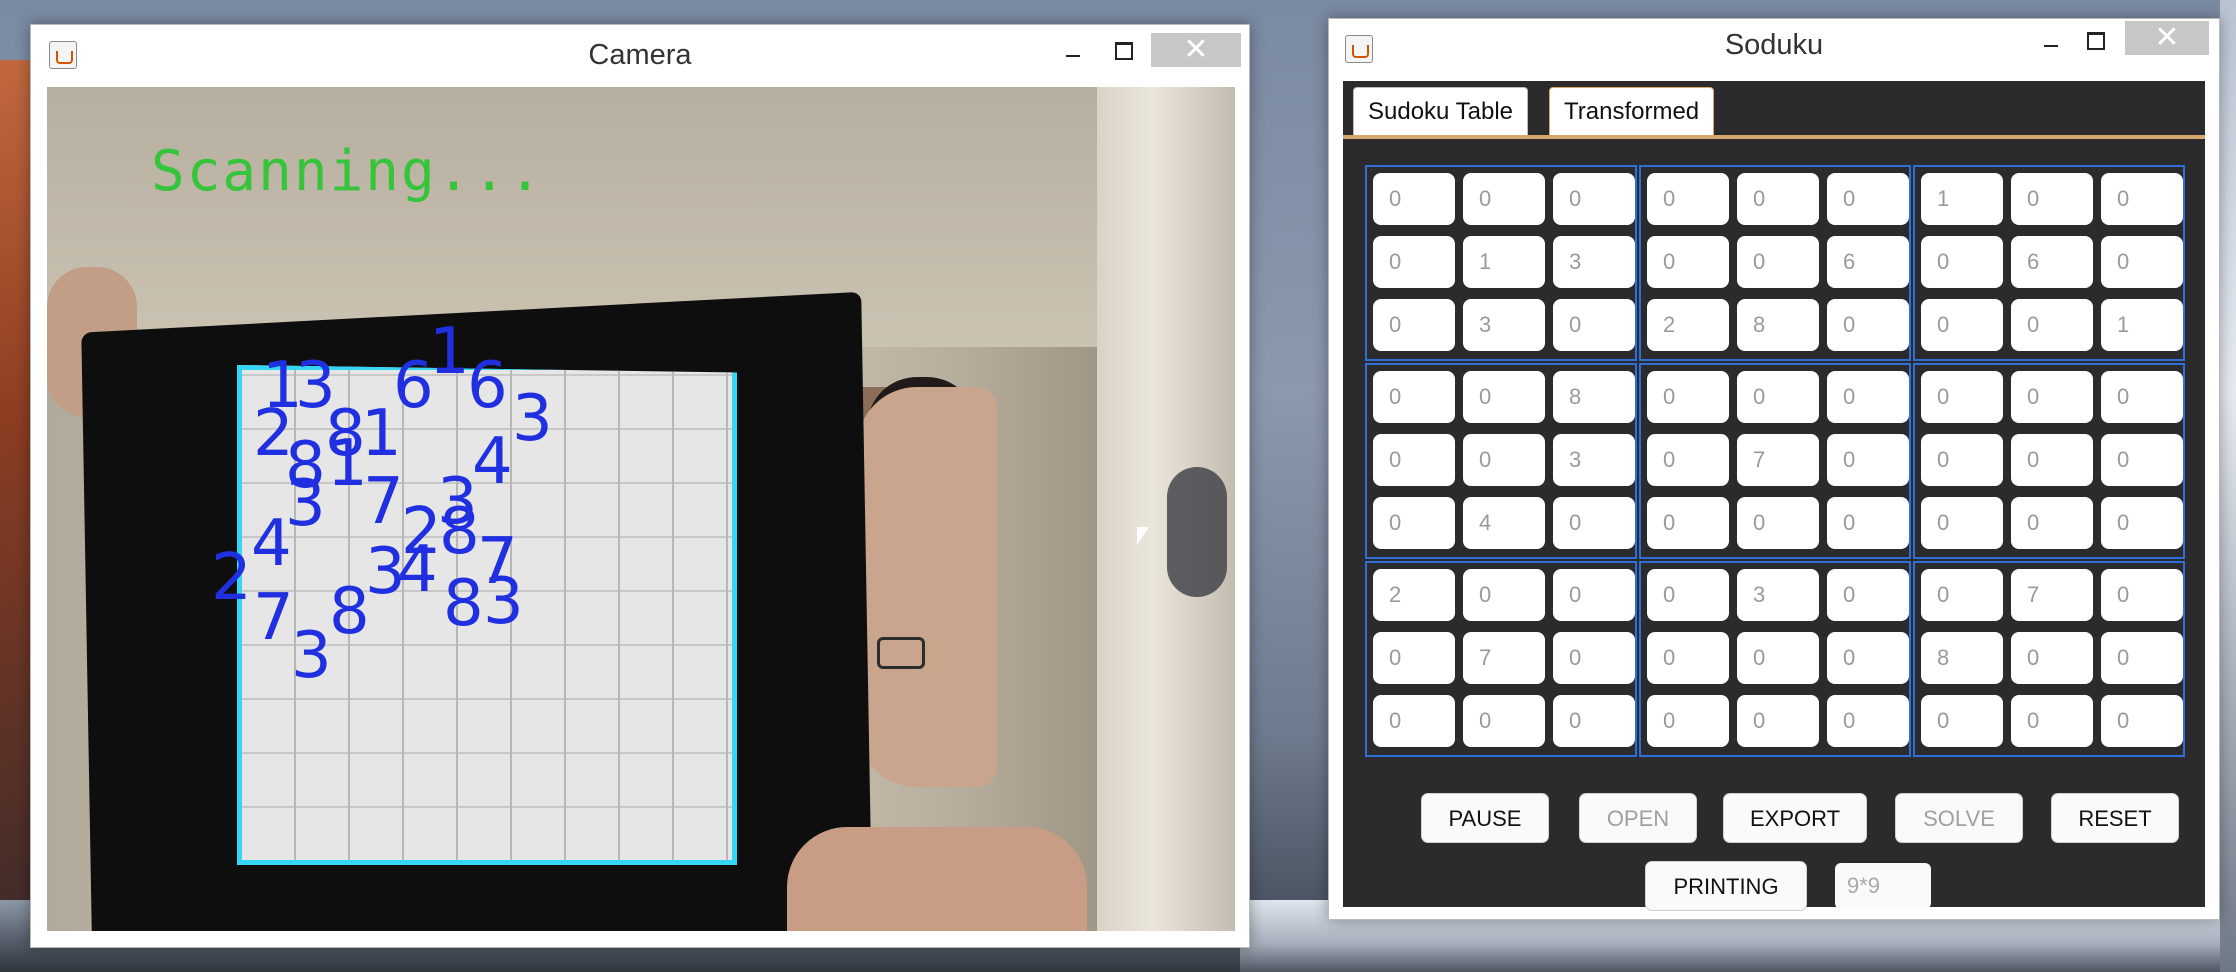 This screenshot has height=972, width=2236. Describe the element at coordinates (1959, 818) in the screenshot. I see `solve-button: SOLVE` at that location.